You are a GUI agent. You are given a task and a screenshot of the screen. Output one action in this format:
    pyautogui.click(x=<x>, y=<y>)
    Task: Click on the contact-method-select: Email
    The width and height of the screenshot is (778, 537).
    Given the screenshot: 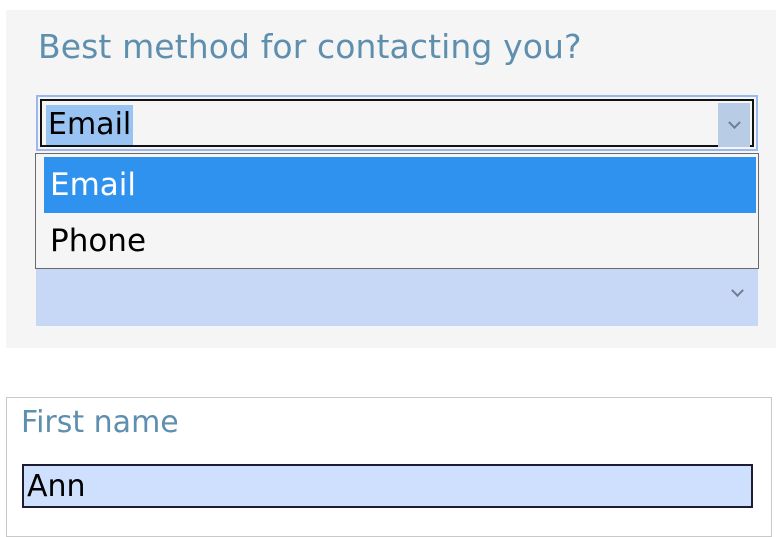 What is the action you would take?
    pyautogui.click(x=397, y=123)
    